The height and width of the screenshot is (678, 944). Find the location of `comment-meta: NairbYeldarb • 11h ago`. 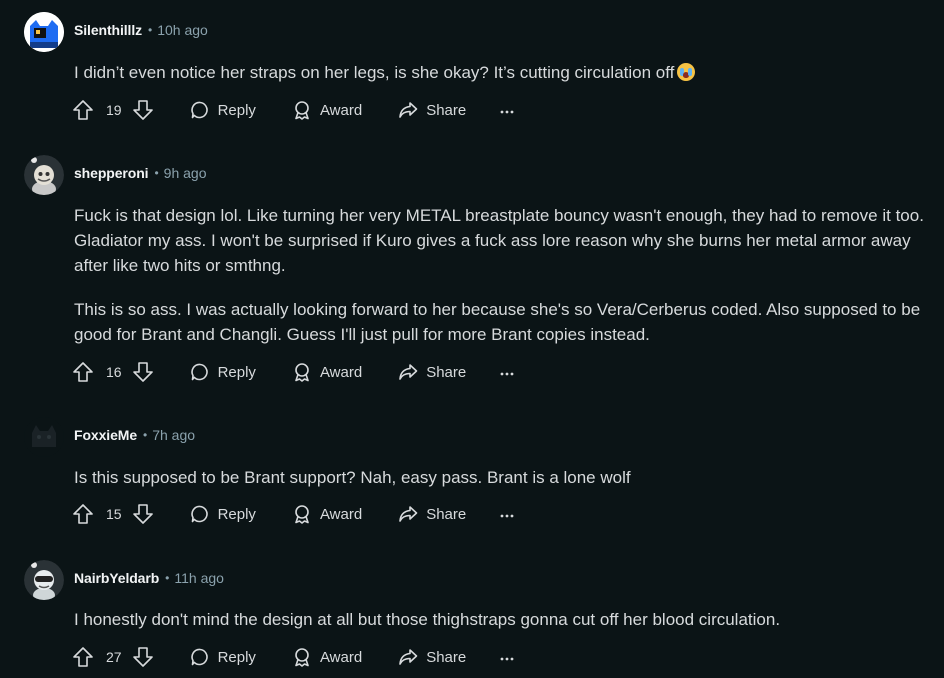

comment-meta: NairbYeldarb • 11h ago is located at coordinates (149, 578).